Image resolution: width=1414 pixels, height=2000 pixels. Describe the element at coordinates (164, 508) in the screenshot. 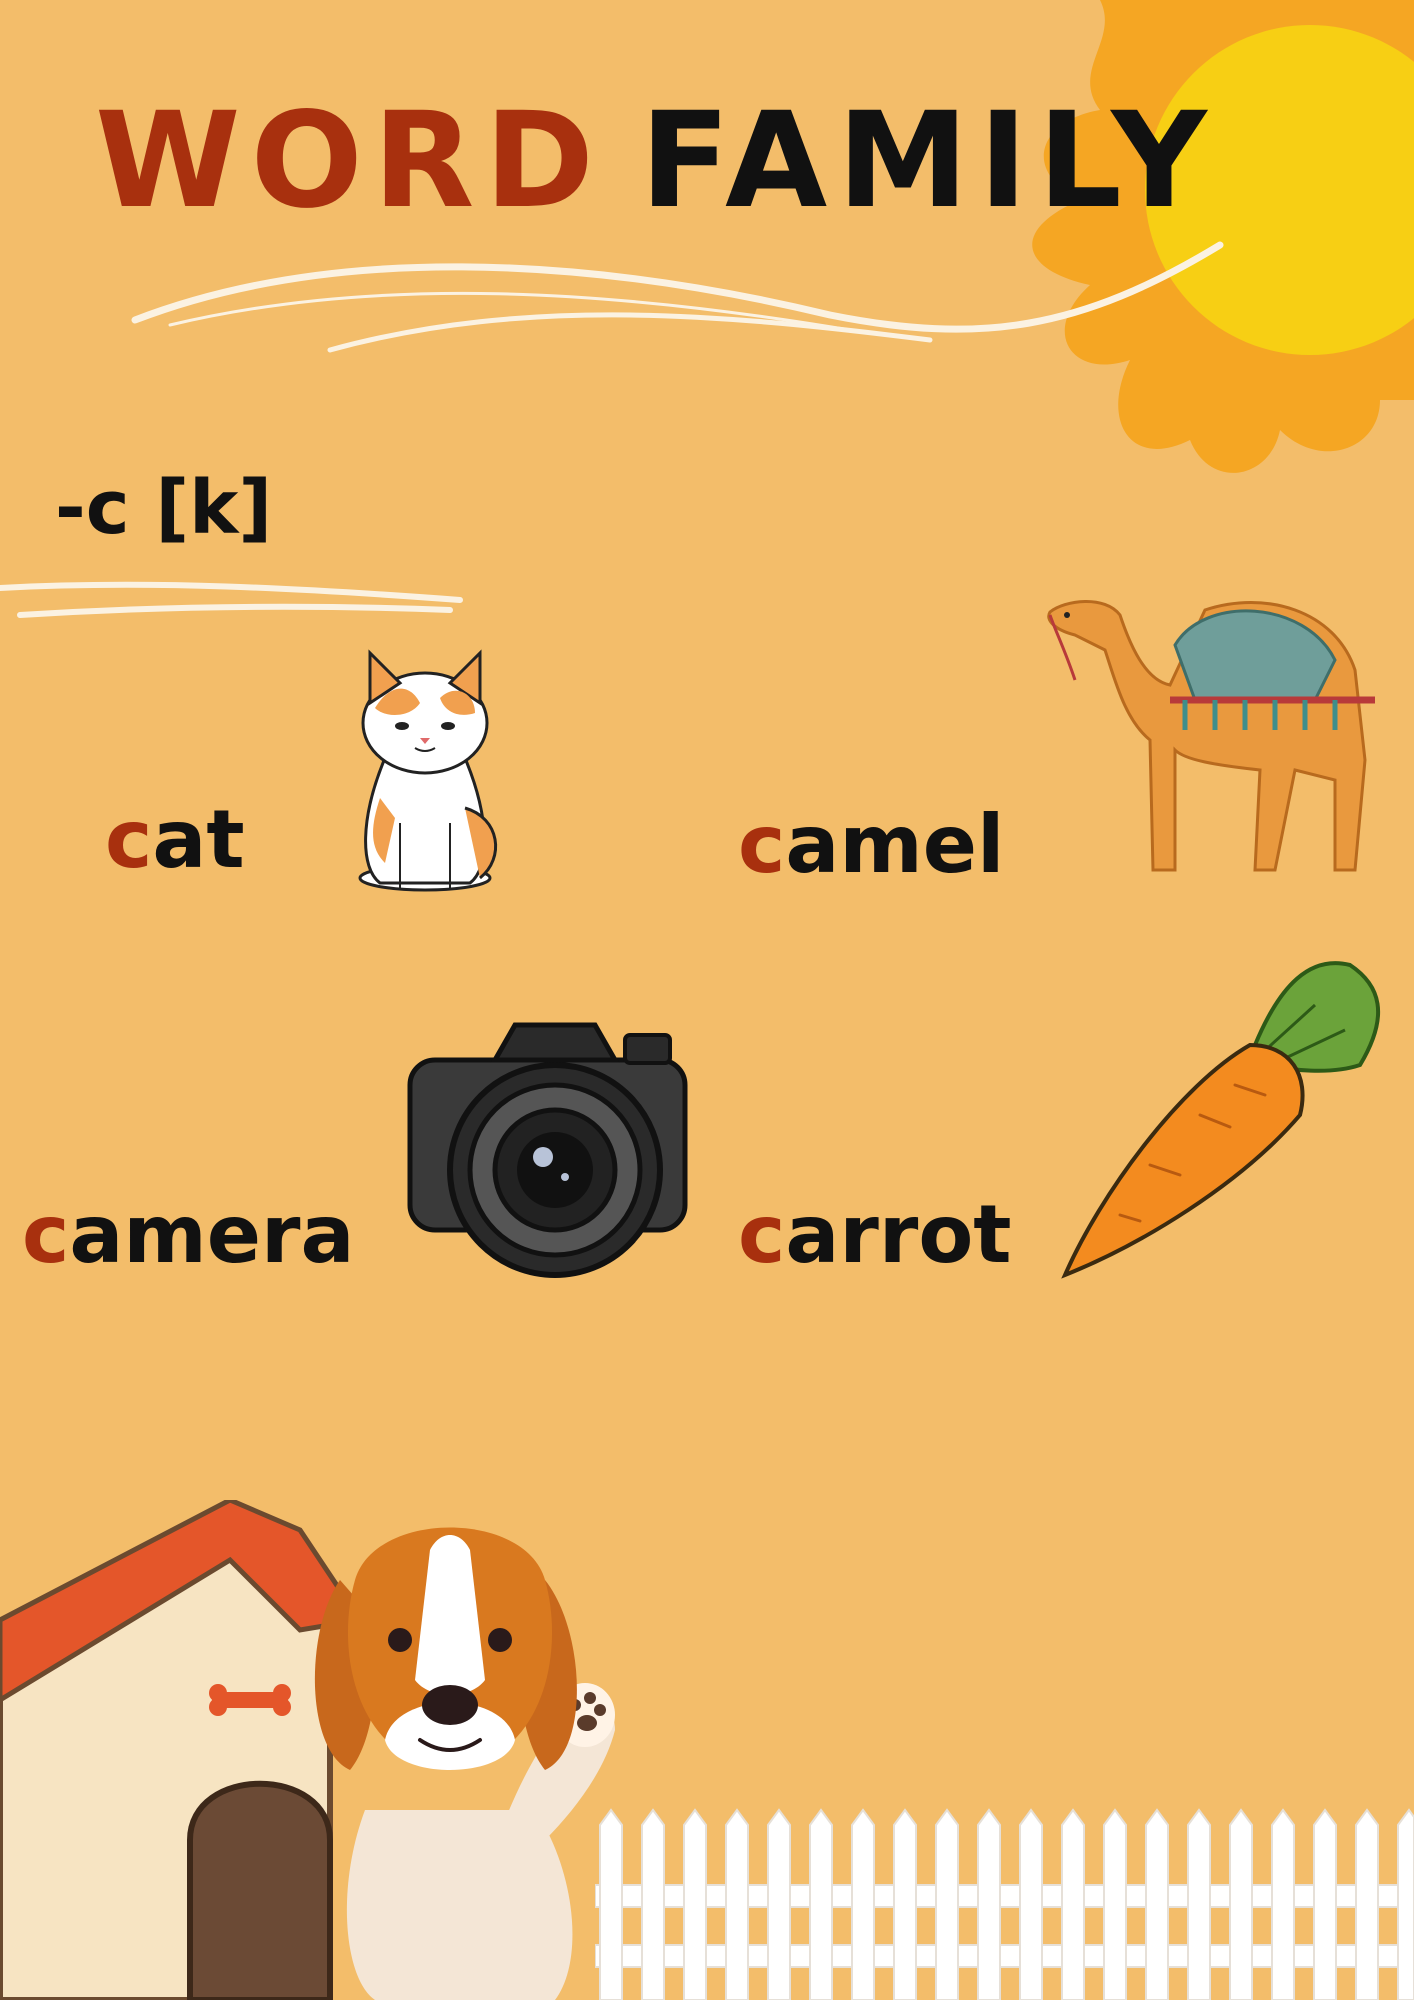

I see `subtitle: -c [k]` at that location.